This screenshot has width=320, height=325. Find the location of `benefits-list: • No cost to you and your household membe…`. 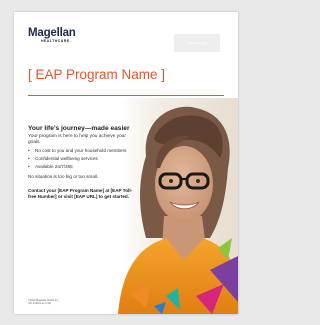

benefits-list: • No cost to you and your household membe… is located at coordinates (82, 159).